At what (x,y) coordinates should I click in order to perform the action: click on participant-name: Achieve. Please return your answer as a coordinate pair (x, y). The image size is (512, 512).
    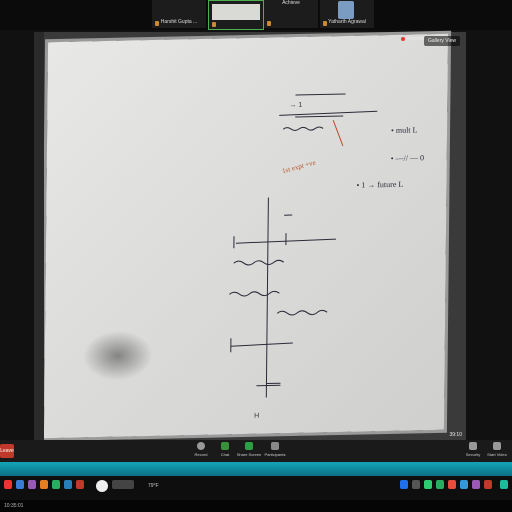
    Looking at the image, I should click on (291, 3).